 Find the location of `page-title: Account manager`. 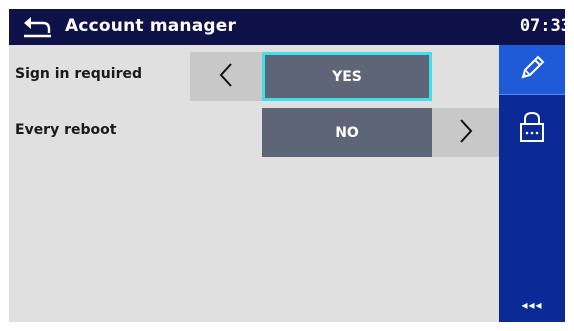

page-title: Account manager is located at coordinates (151, 26).